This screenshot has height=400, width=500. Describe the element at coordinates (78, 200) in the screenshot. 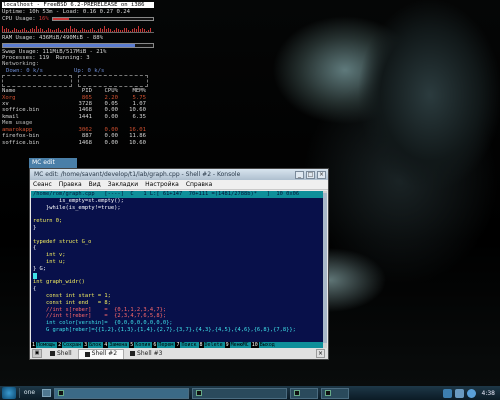

I see `code-line: is_empty=st.empty();` at that location.